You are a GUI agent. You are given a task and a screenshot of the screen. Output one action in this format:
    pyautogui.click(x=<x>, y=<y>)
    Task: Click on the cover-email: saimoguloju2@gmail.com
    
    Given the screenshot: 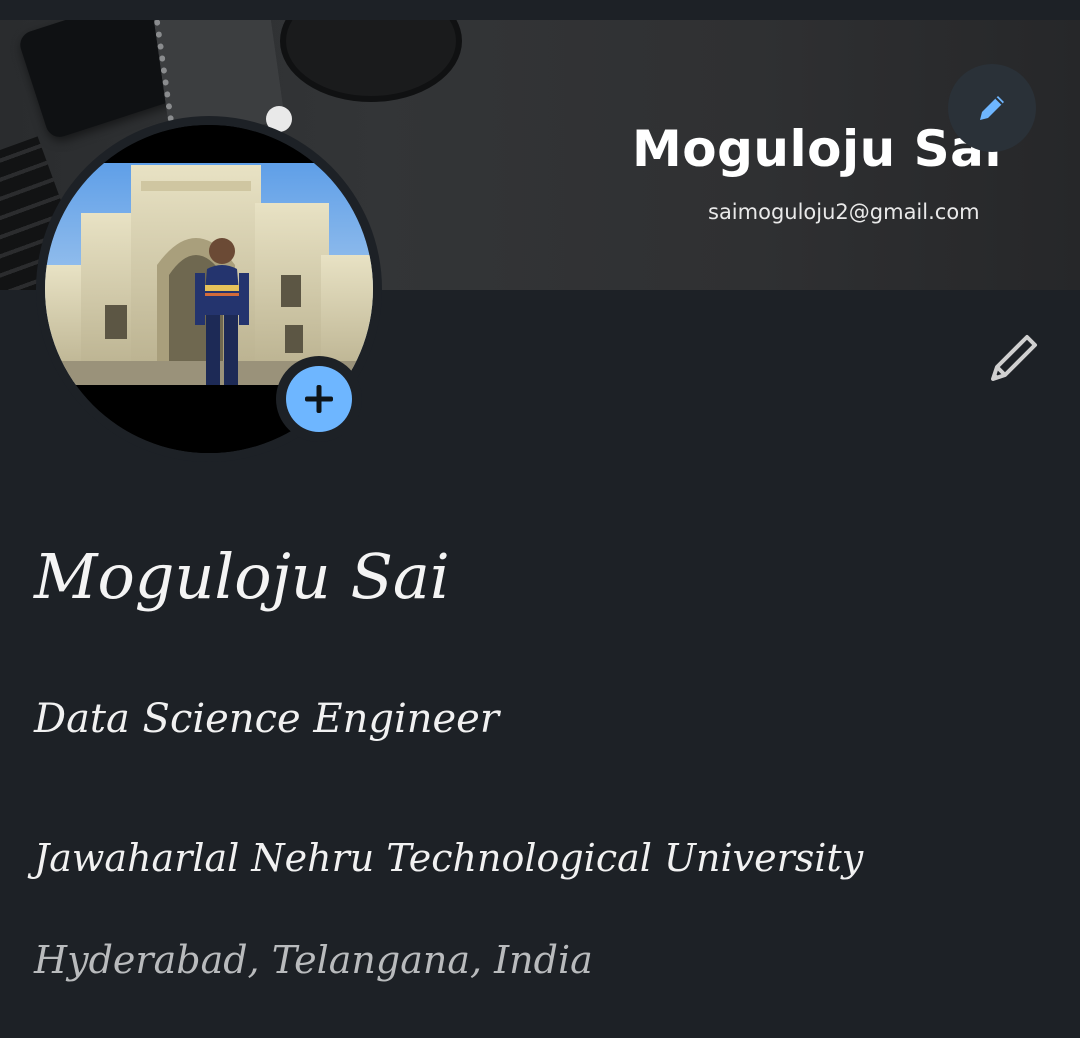 What is the action you would take?
    pyautogui.click(x=844, y=212)
    